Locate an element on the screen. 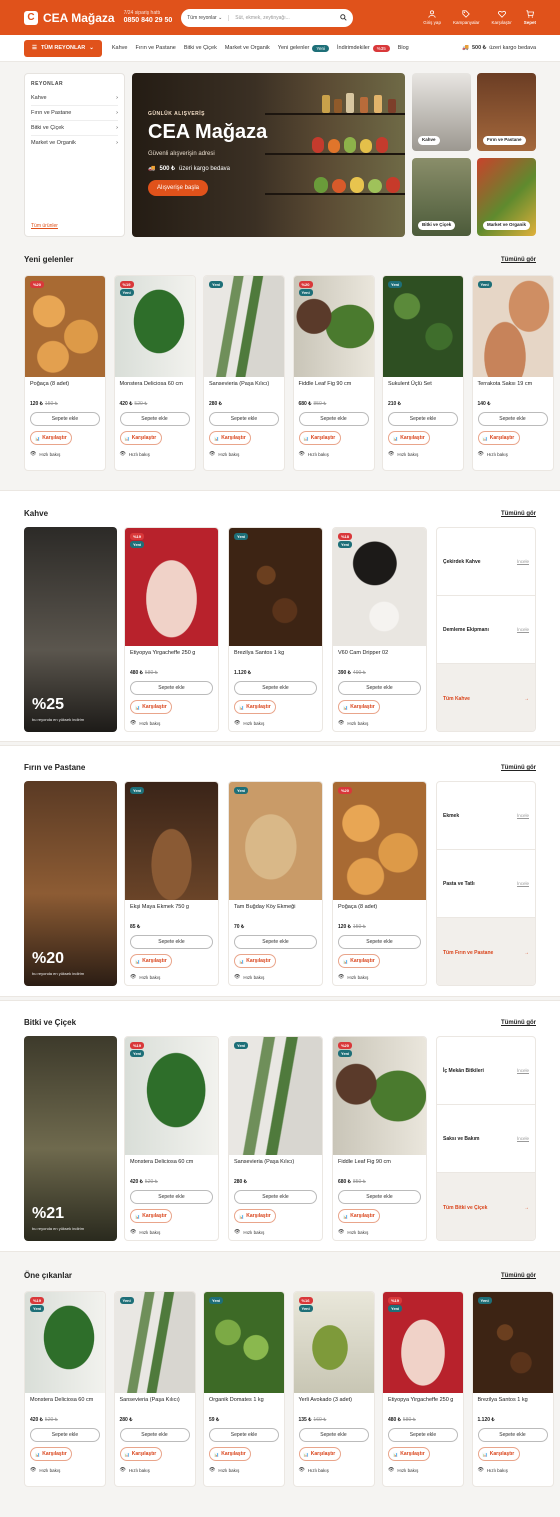 Image resolution: width=560 pixels, height=1517 pixels. subcat-item: Saksı ve Bakım İncele is located at coordinates (486, 1139).